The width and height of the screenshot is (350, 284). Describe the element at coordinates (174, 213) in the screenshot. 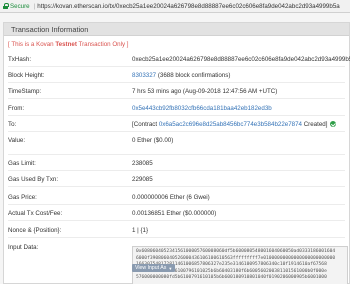

I see `cost-fee-value: 0.00136851 Ether ($0.000000)` at that location.